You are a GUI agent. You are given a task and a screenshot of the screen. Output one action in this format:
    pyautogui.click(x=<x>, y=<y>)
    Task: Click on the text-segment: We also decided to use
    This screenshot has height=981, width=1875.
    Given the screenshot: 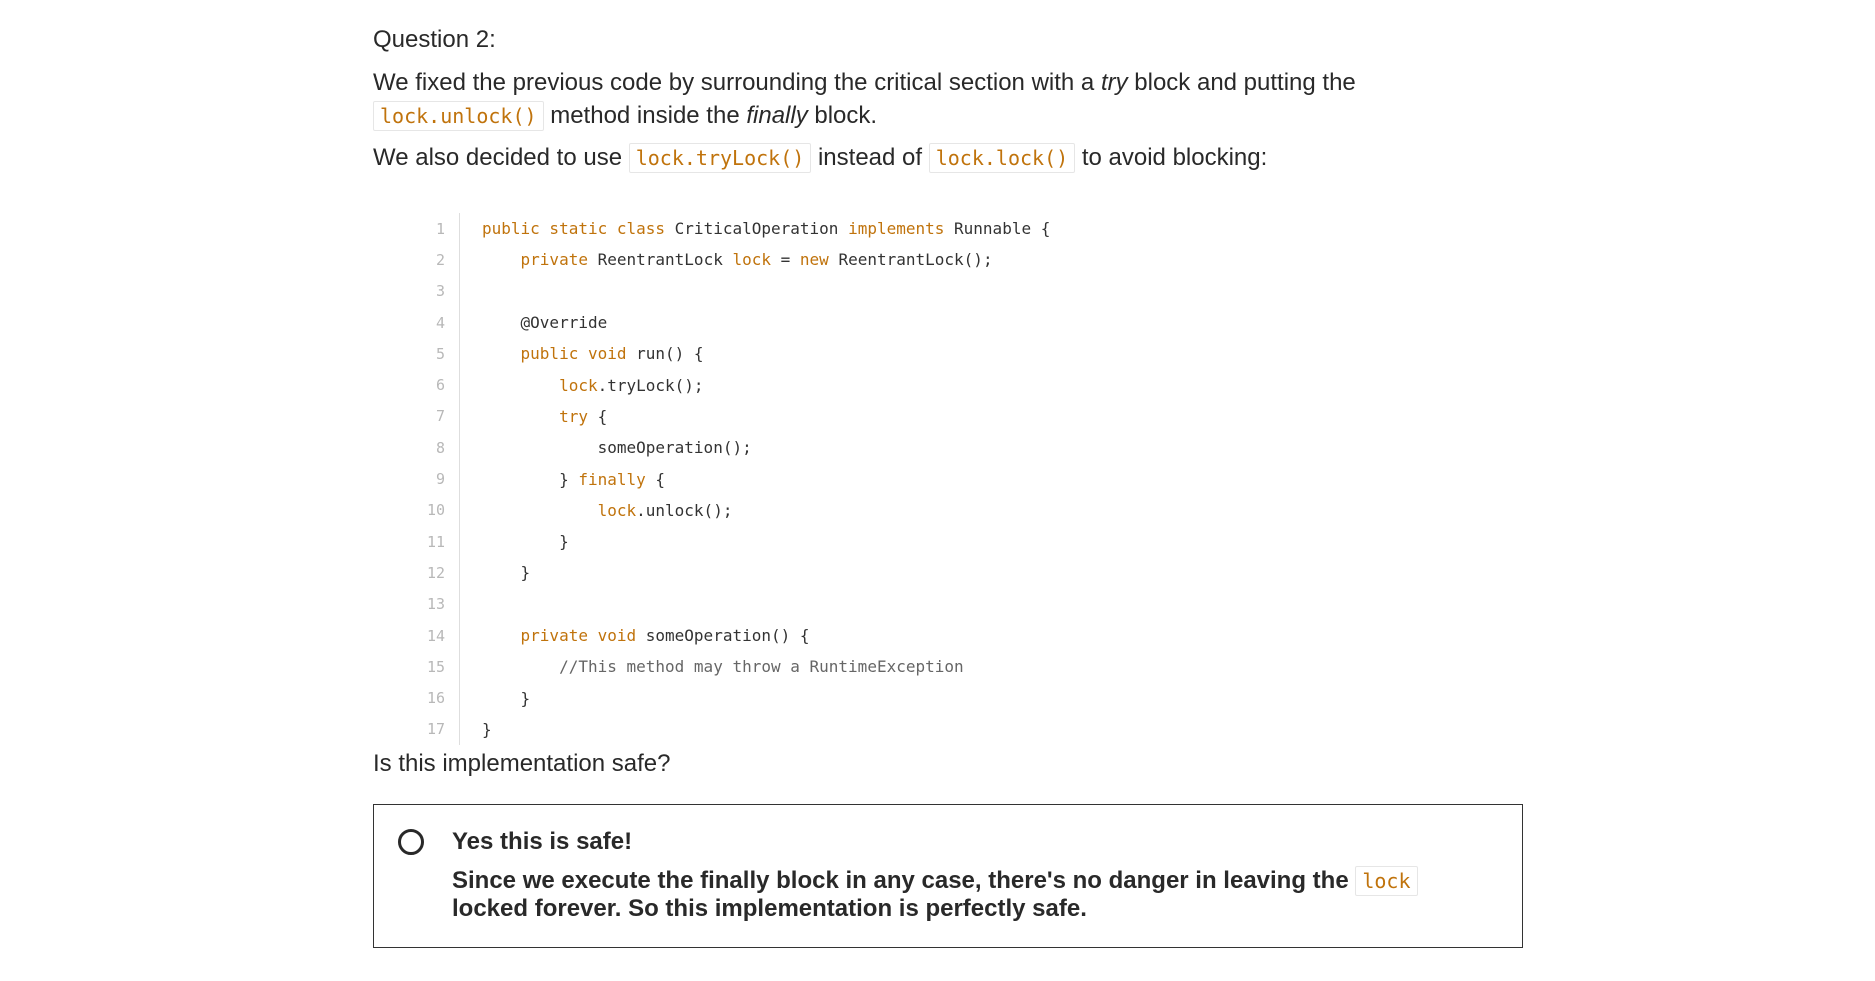 What is the action you would take?
    pyautogui.click(x=501, y=157)
    